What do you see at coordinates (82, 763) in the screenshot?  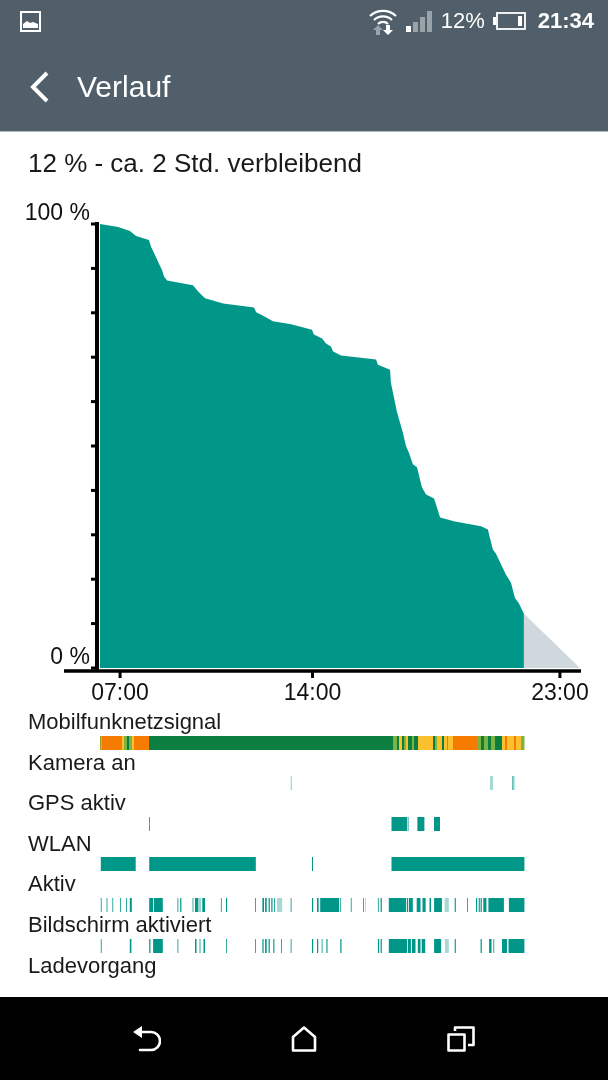 I see `timeline-label: Kamera an` at bounding box center [82, 763].